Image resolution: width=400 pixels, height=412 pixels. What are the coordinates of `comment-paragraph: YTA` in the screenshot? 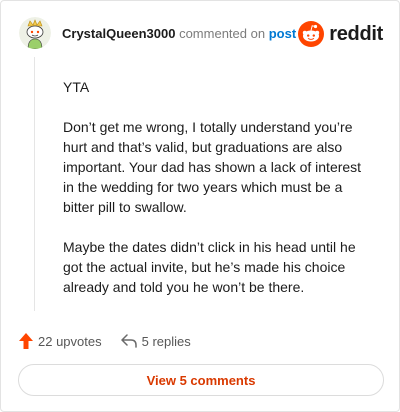 It's located at (76, 87).